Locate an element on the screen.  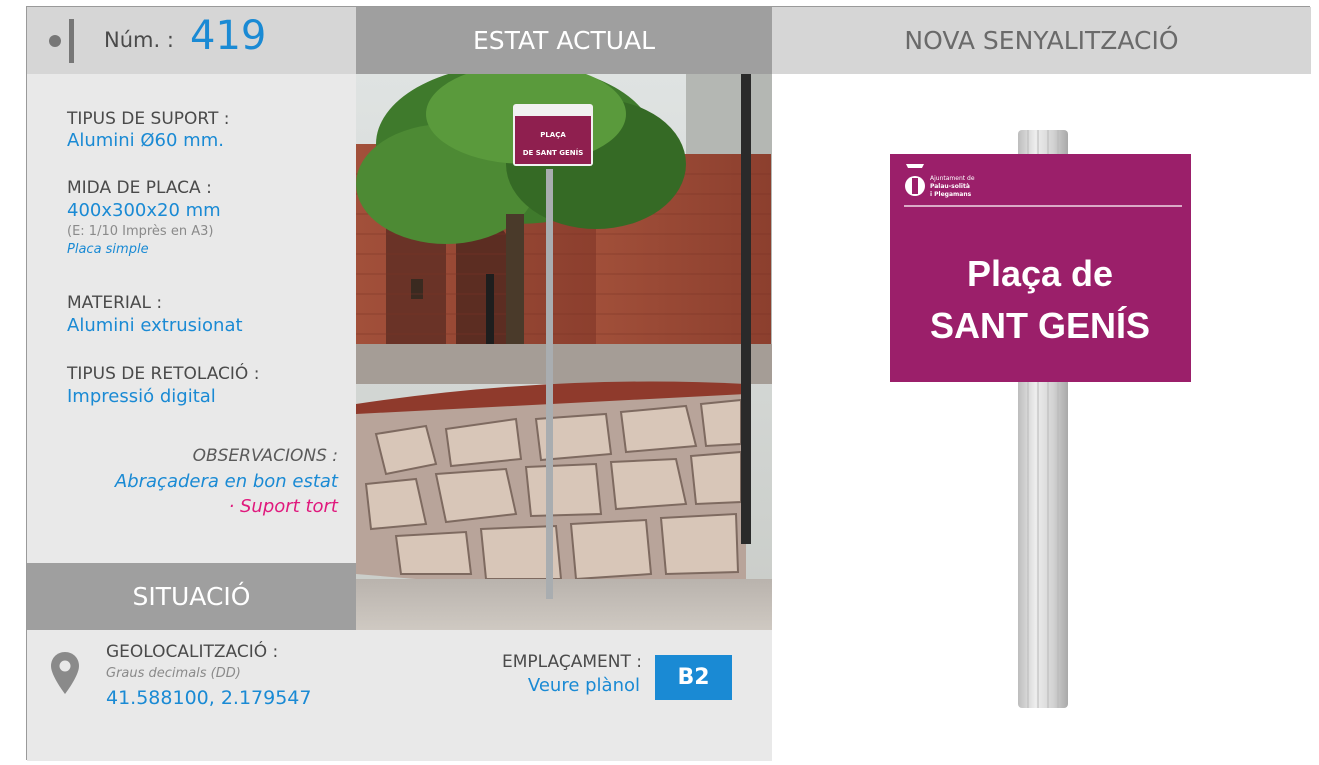
emplacament-code-badge: B2 is located at coordinates (693, 677).